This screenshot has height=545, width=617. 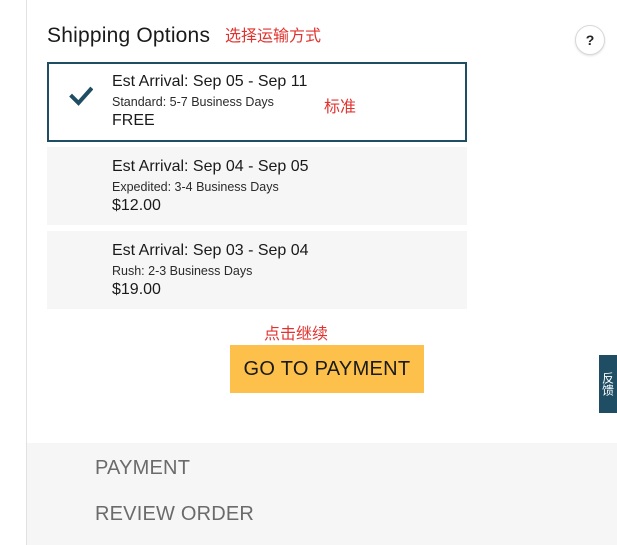 I want to click on option-price: $12.00, so click(x=136, y=205).